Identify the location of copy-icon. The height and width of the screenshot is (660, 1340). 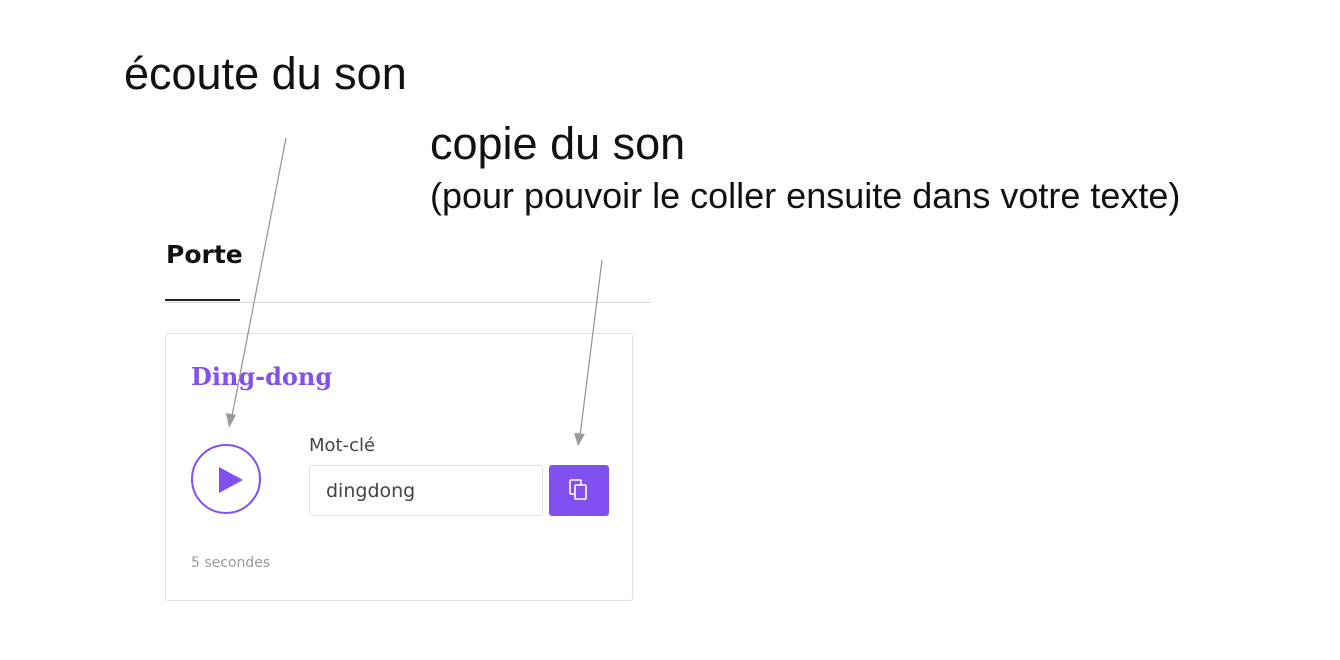
(578, 489).